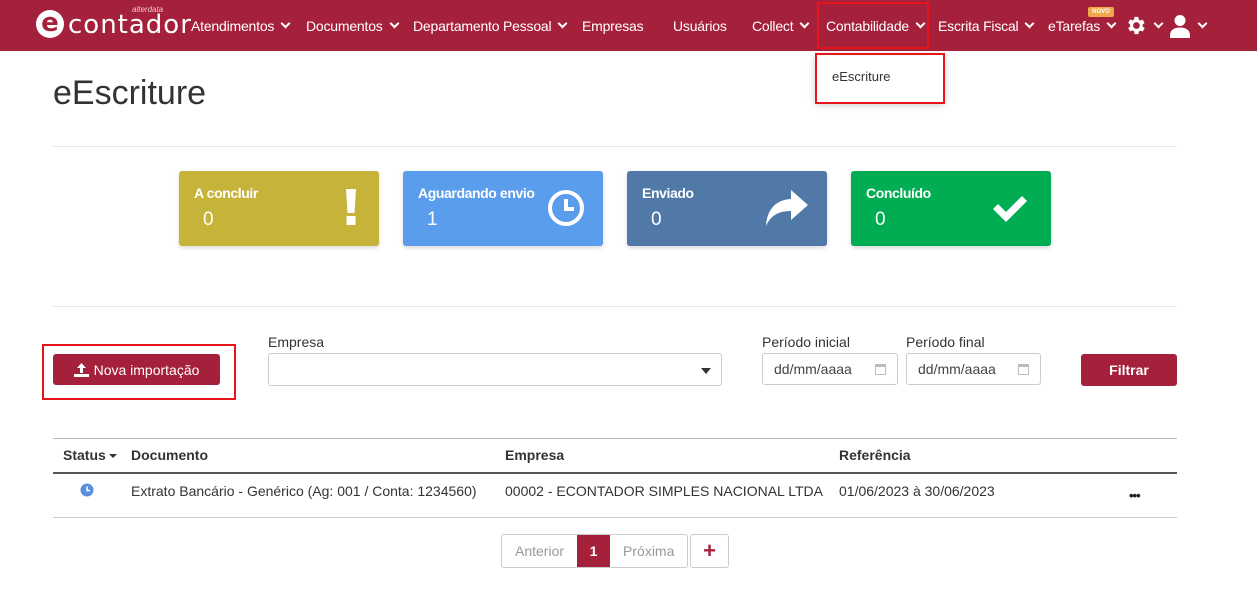 The width and height of the screenshot is (1257, 600). I want to click on empresa-select, so click(495, 369).